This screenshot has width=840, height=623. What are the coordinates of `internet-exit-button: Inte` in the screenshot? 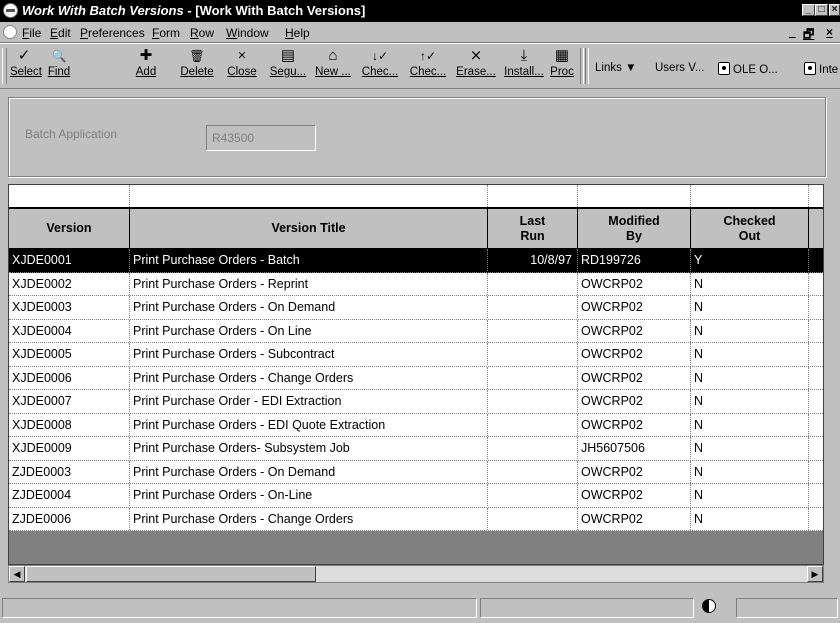 It's located at (821, 69).